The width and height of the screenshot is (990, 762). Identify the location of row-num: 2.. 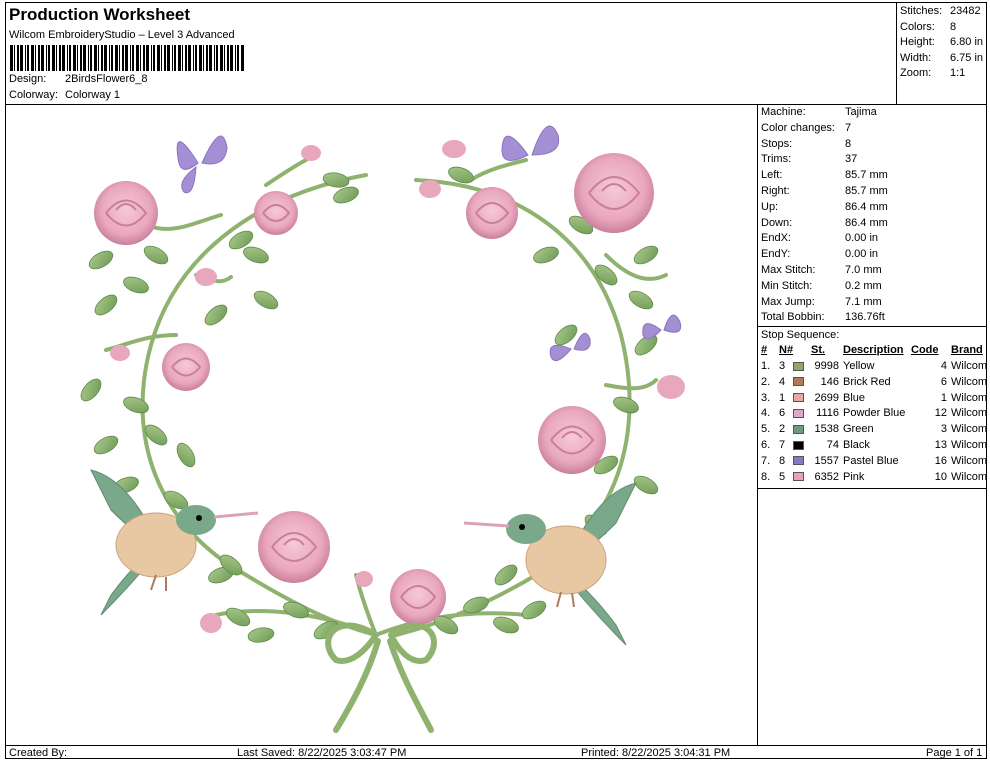
(766, 381).